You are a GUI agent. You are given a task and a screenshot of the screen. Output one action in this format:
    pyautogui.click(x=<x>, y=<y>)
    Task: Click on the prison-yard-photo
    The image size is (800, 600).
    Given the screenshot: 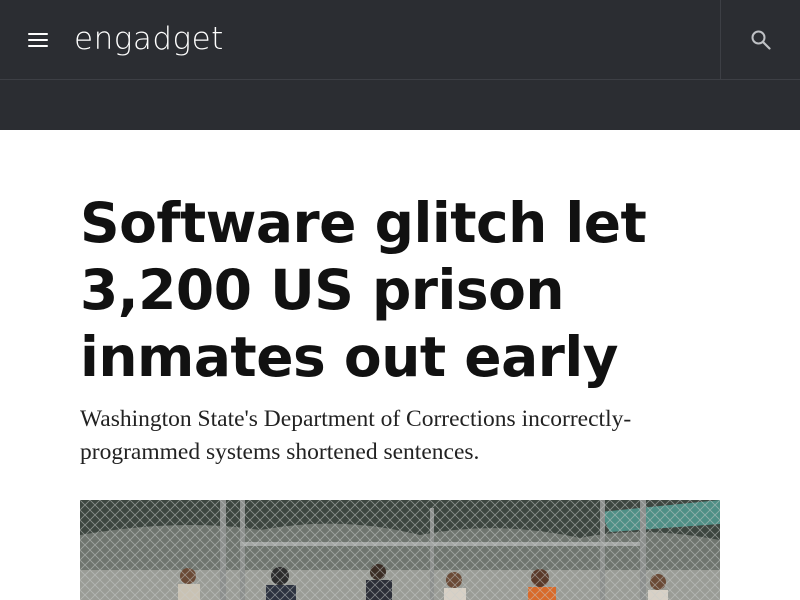 What is the action you would take?
    pyautogui.click(x=400, y=550)
    